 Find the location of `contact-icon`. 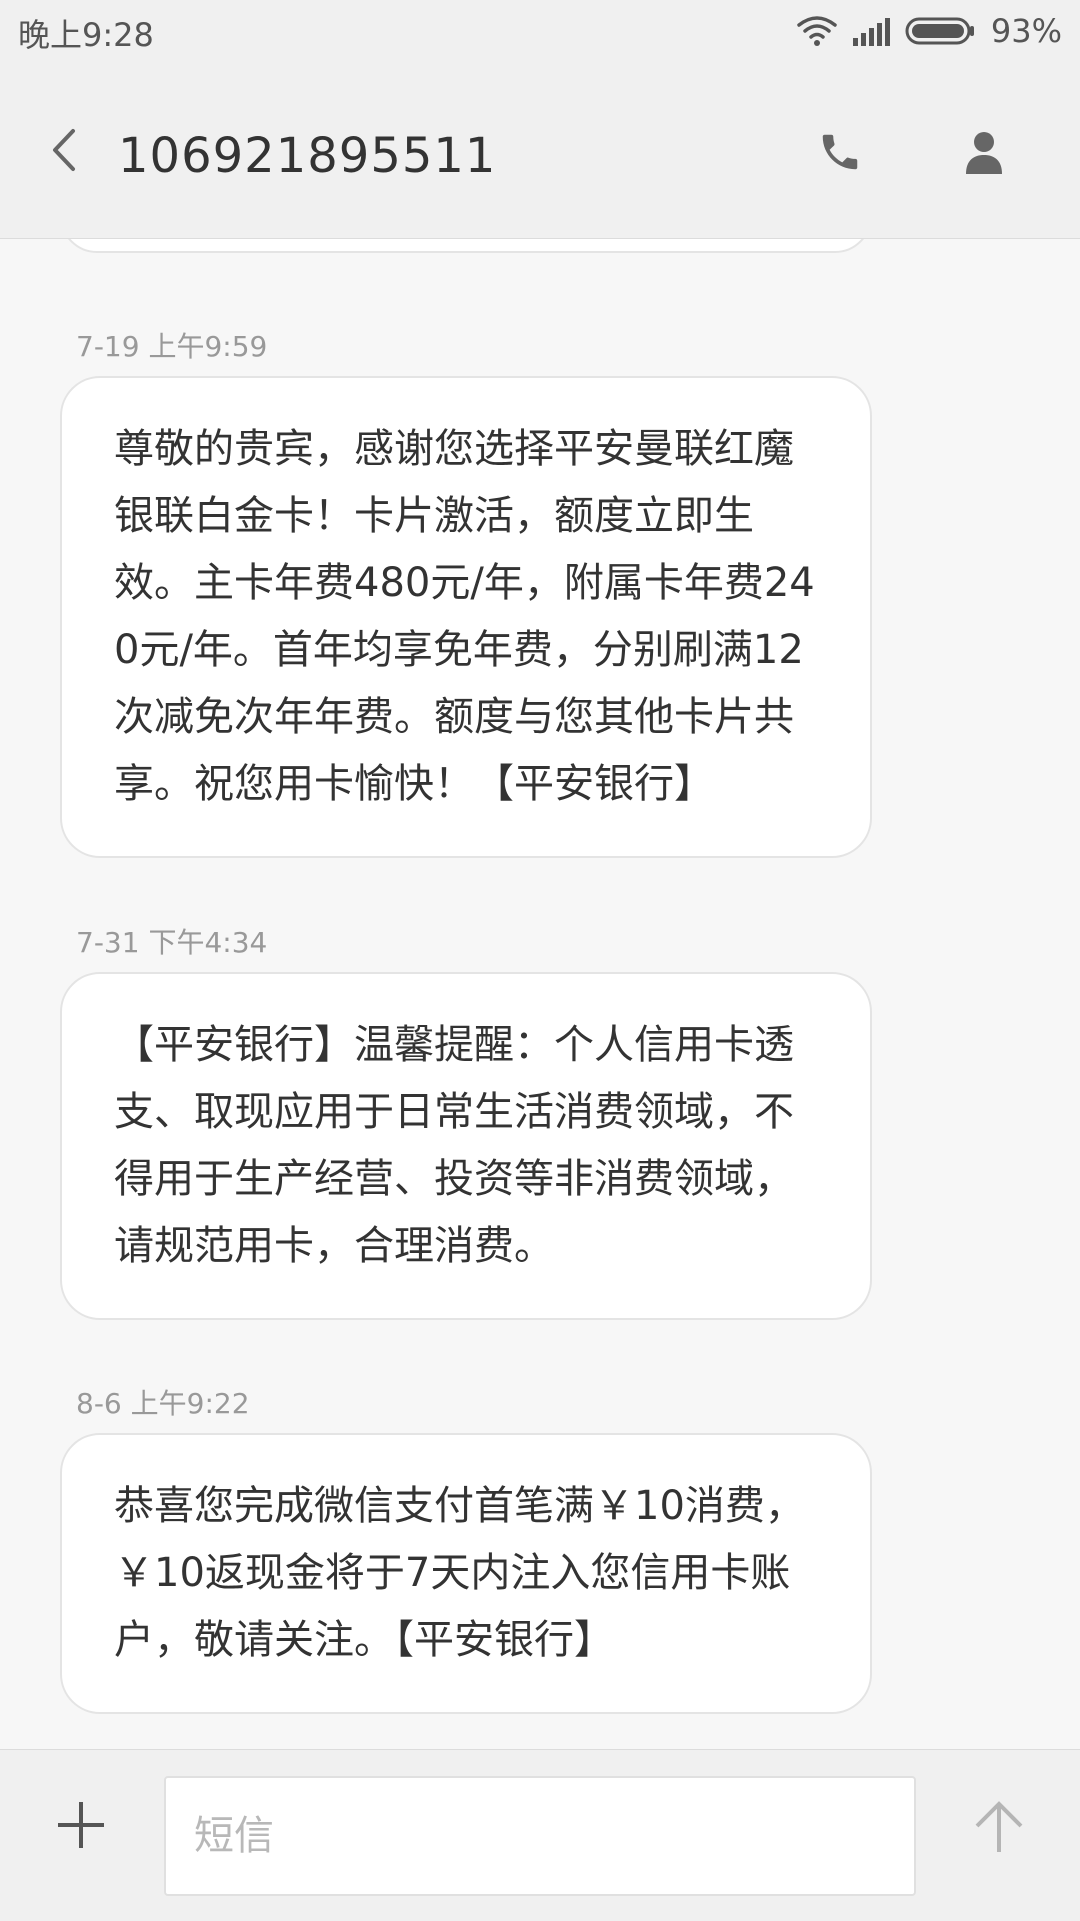

contact-icon is located at coordinates (984, 154).